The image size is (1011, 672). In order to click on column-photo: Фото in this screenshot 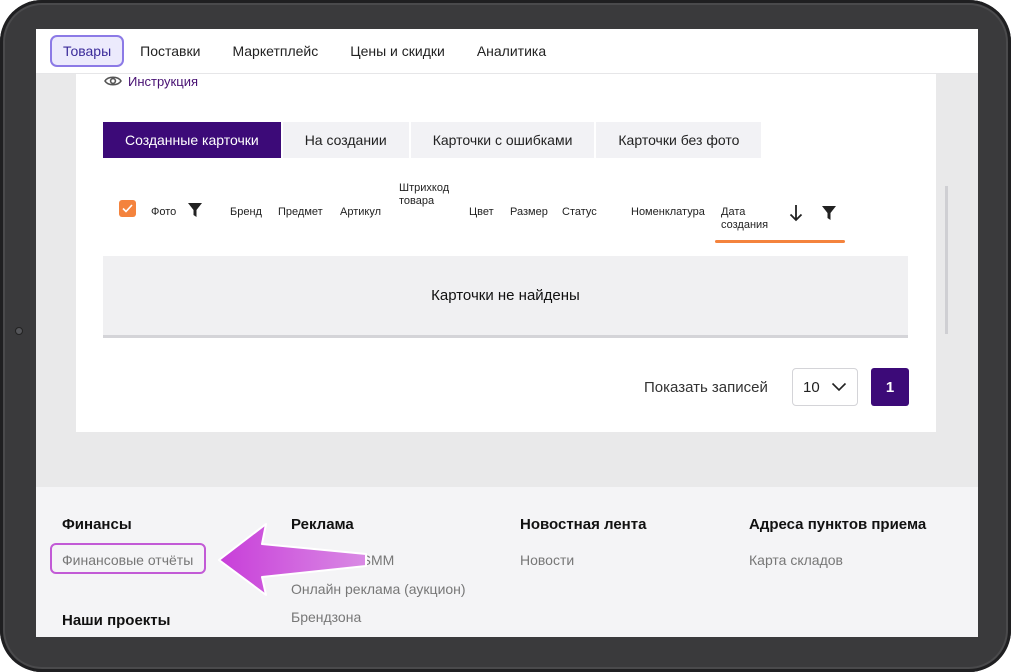, I will do `click(164, 212)`.